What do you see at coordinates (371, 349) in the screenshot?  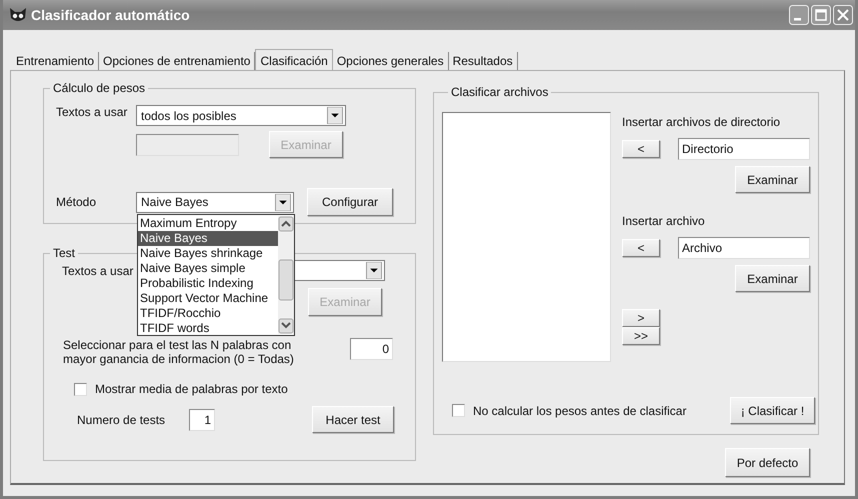 I see `number-field: 0` at bounding box center [371, 349].